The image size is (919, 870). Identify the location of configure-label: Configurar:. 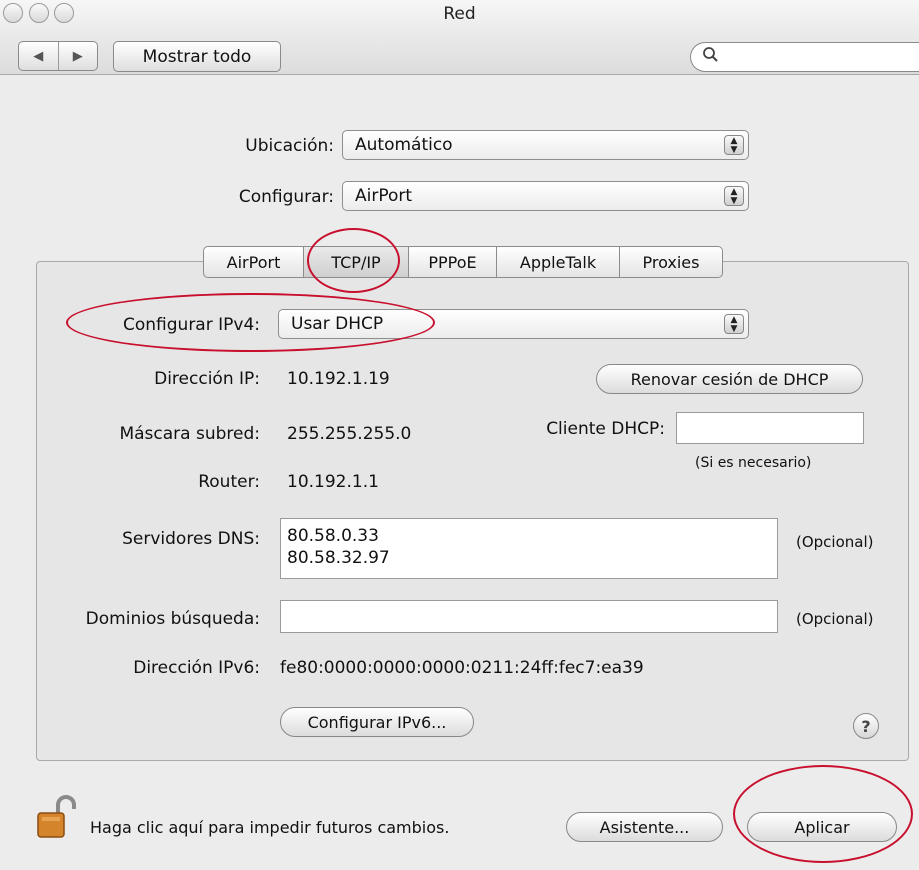
(286, 197).